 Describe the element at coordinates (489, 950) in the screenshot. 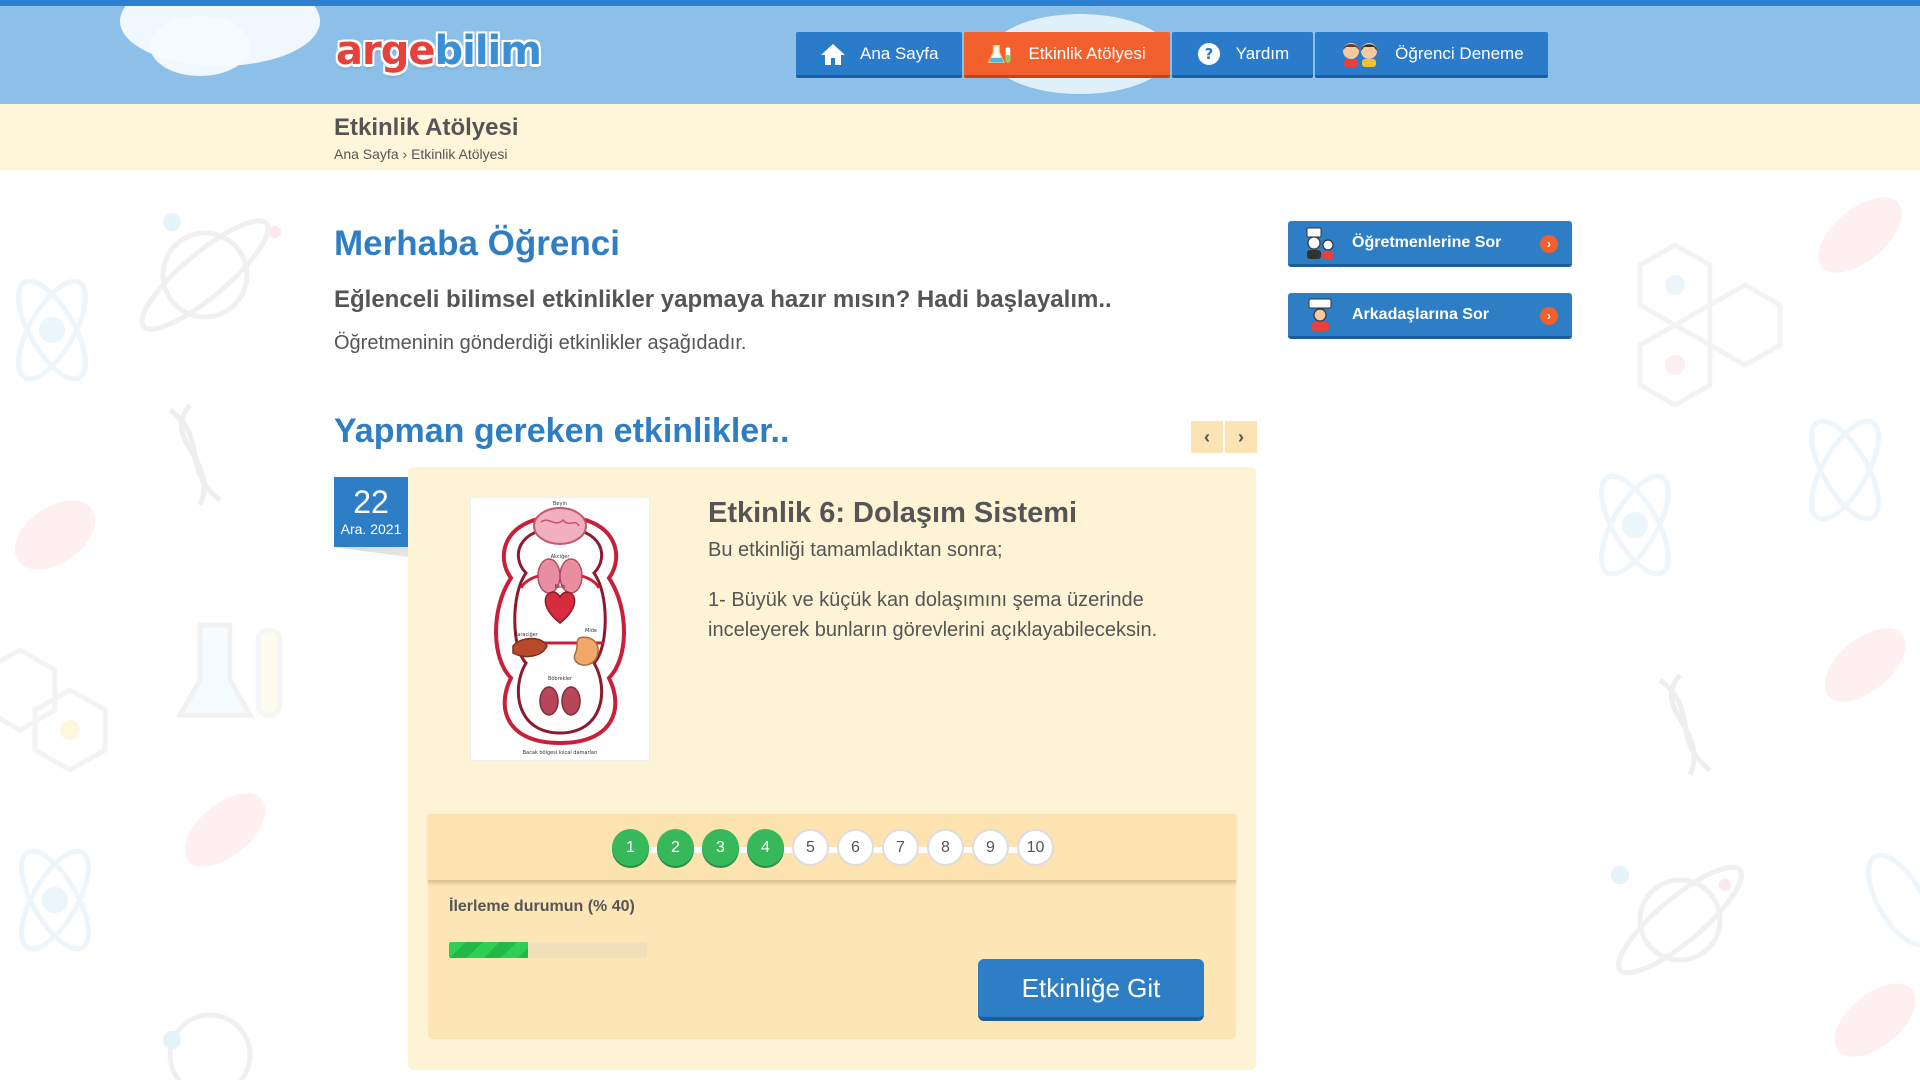

I see `progress-bar-fill` at that location.